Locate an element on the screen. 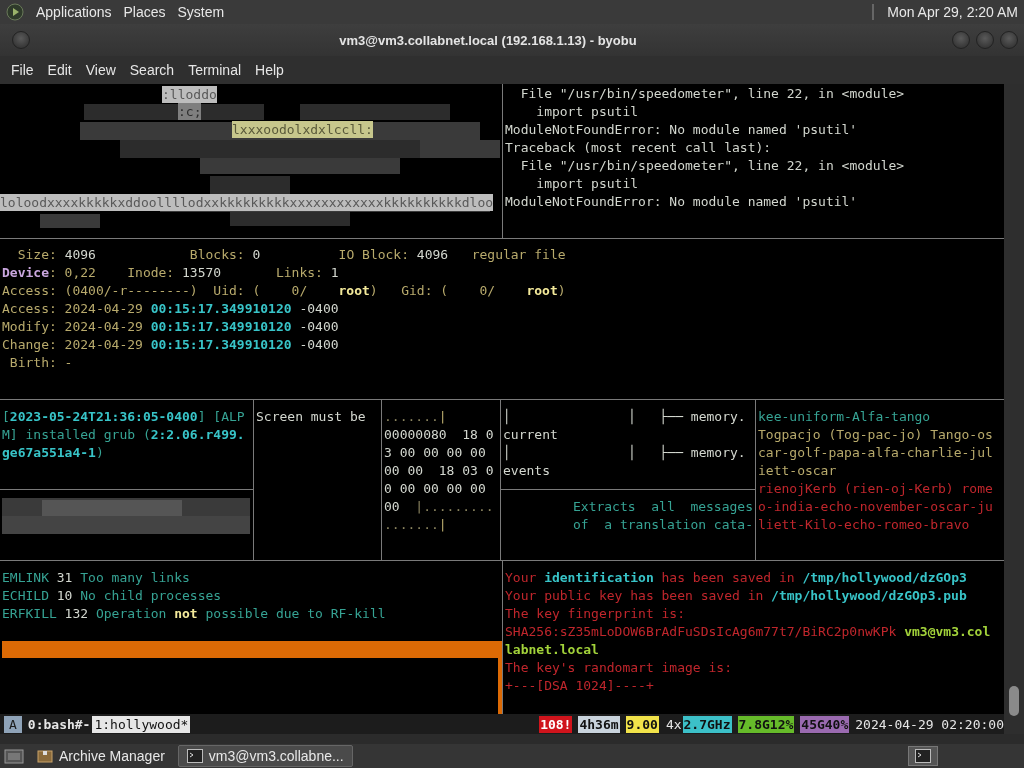 Image resolution: width=1024 pixels, height=768 pixels. terminal-line: Device: 0,22 Inode: 13570 Links: 1 is located at coordinates (171, 273).